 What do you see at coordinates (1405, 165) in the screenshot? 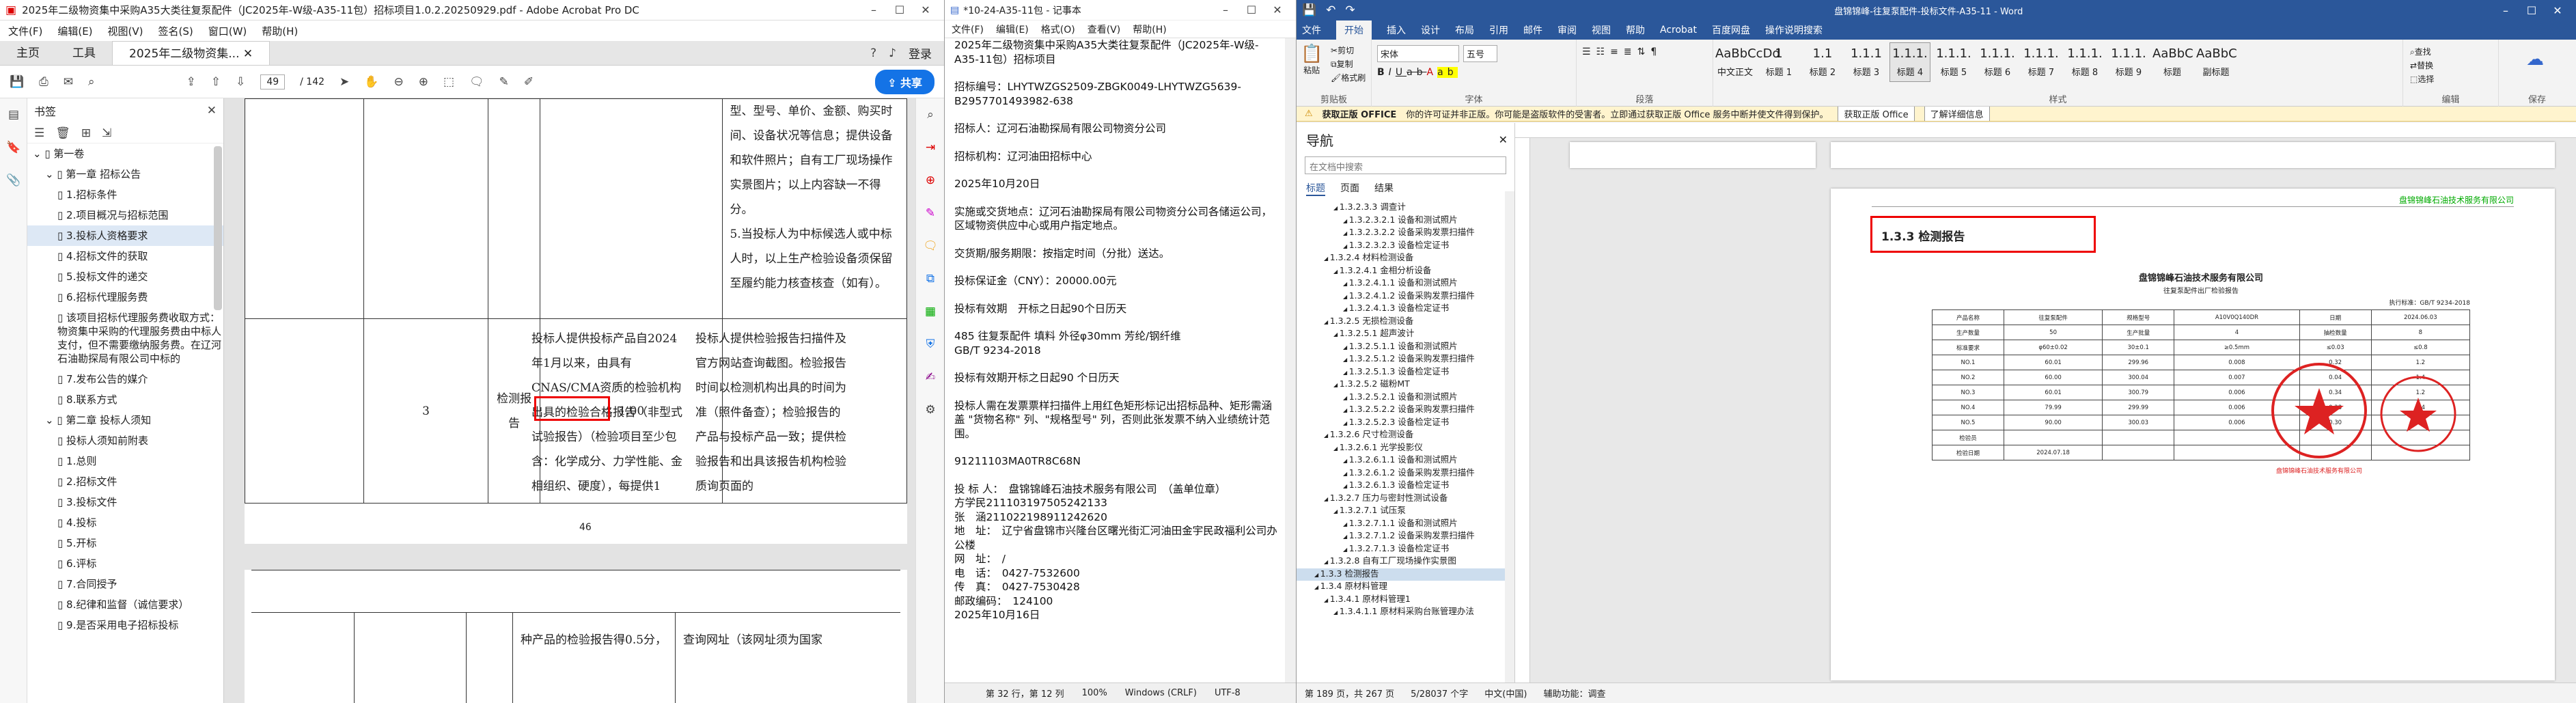
I see `nav-search-input: 在文档中搜索` at bounding box center [1405, 165].